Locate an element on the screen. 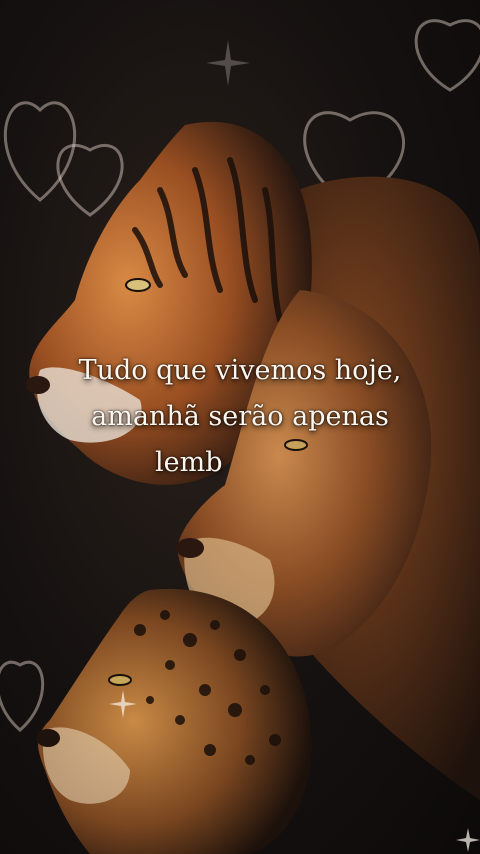 Image resolution: width=480 pixels, height=854 pixels. tiger-eye is located at coordinates (138, 285).